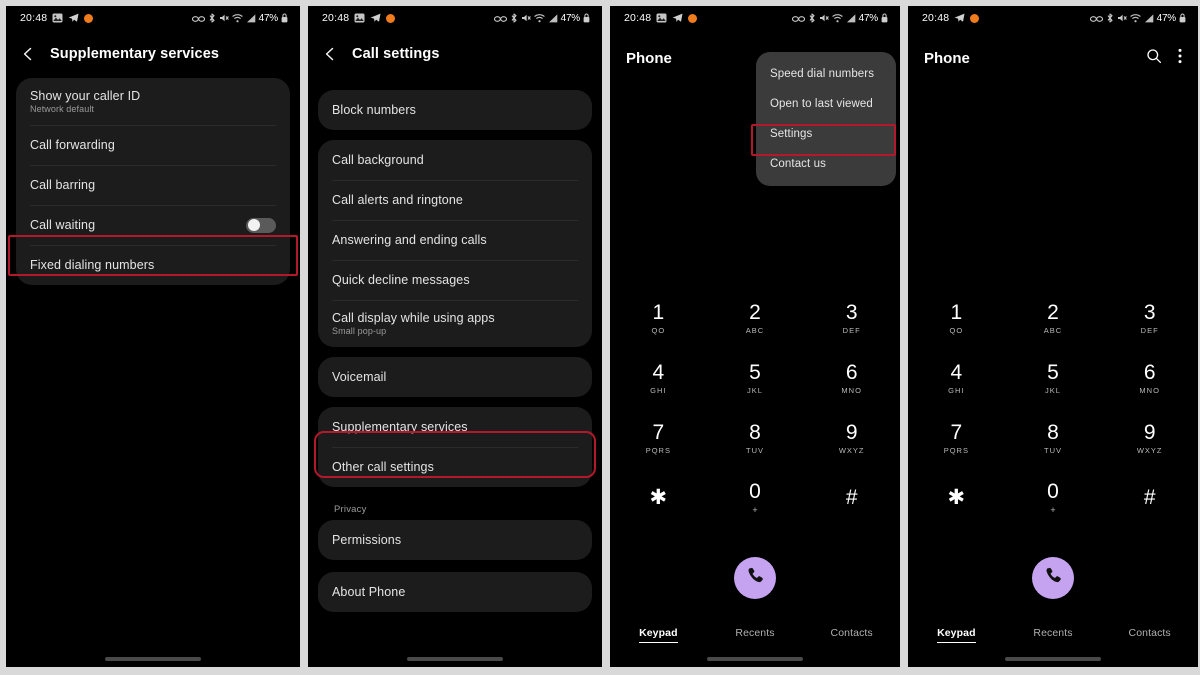 This screenshot has width=1200, height=675. I want to click on key-number: 6, so click(1149, 372).